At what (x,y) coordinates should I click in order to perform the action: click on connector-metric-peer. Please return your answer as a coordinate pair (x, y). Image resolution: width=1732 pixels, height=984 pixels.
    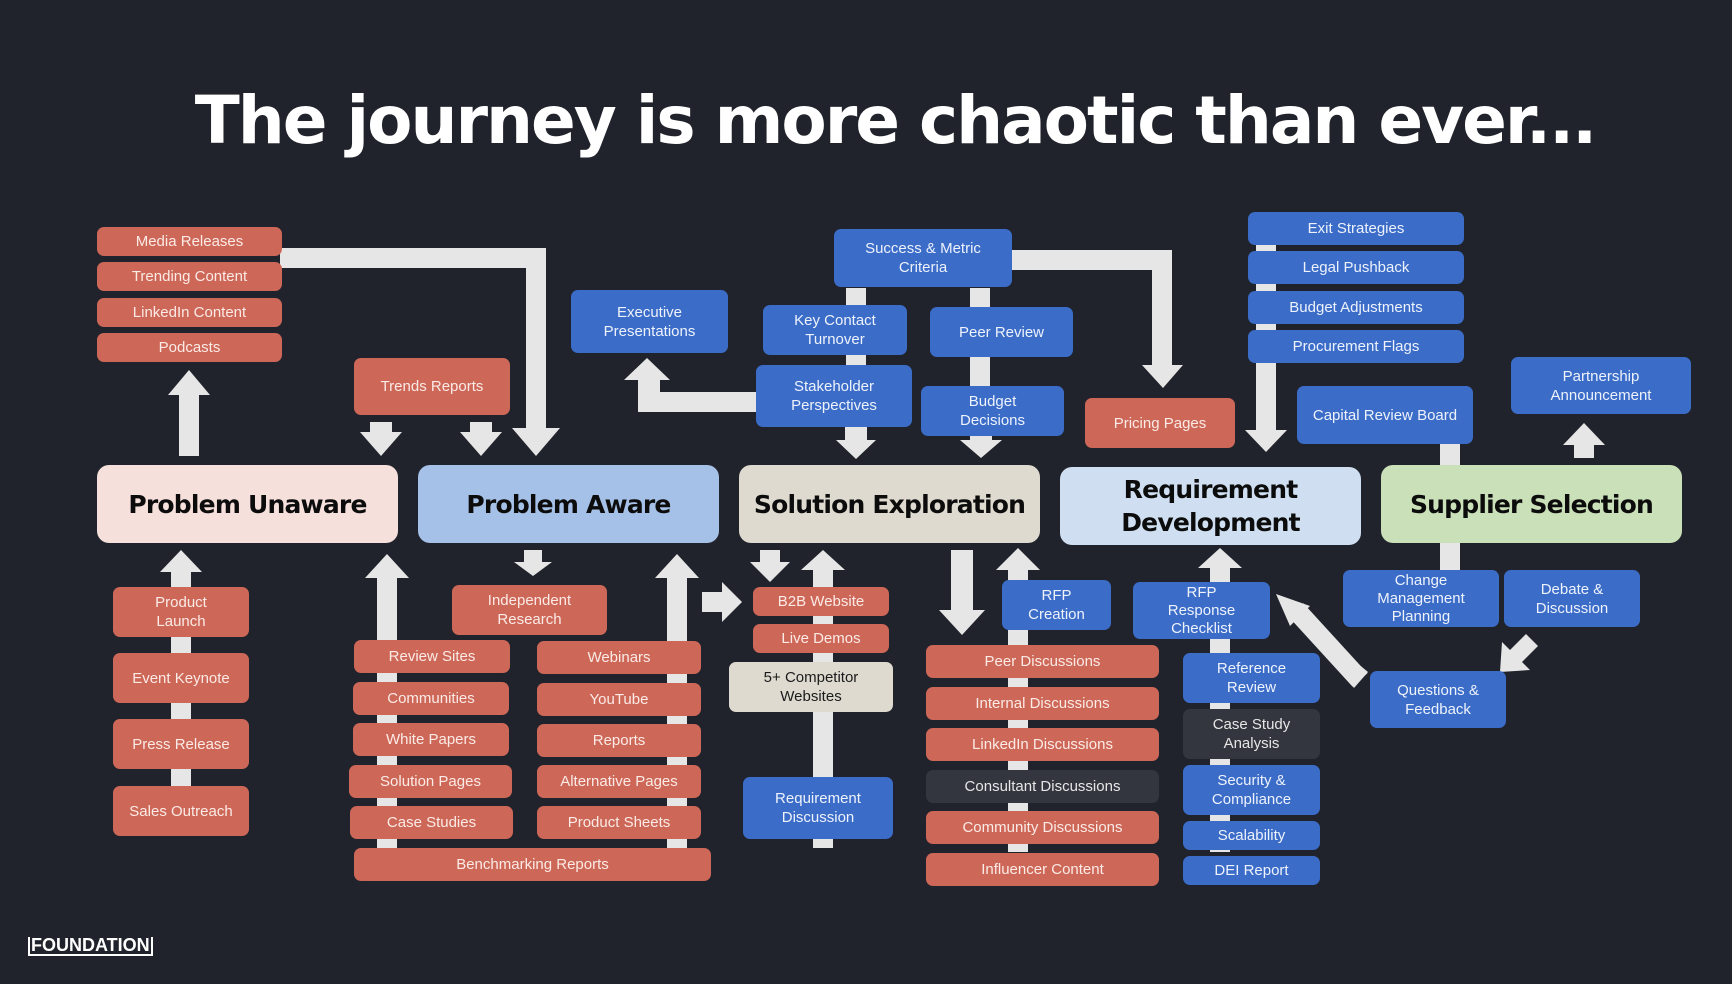
    Looking at the image, I should click on (980, 298).